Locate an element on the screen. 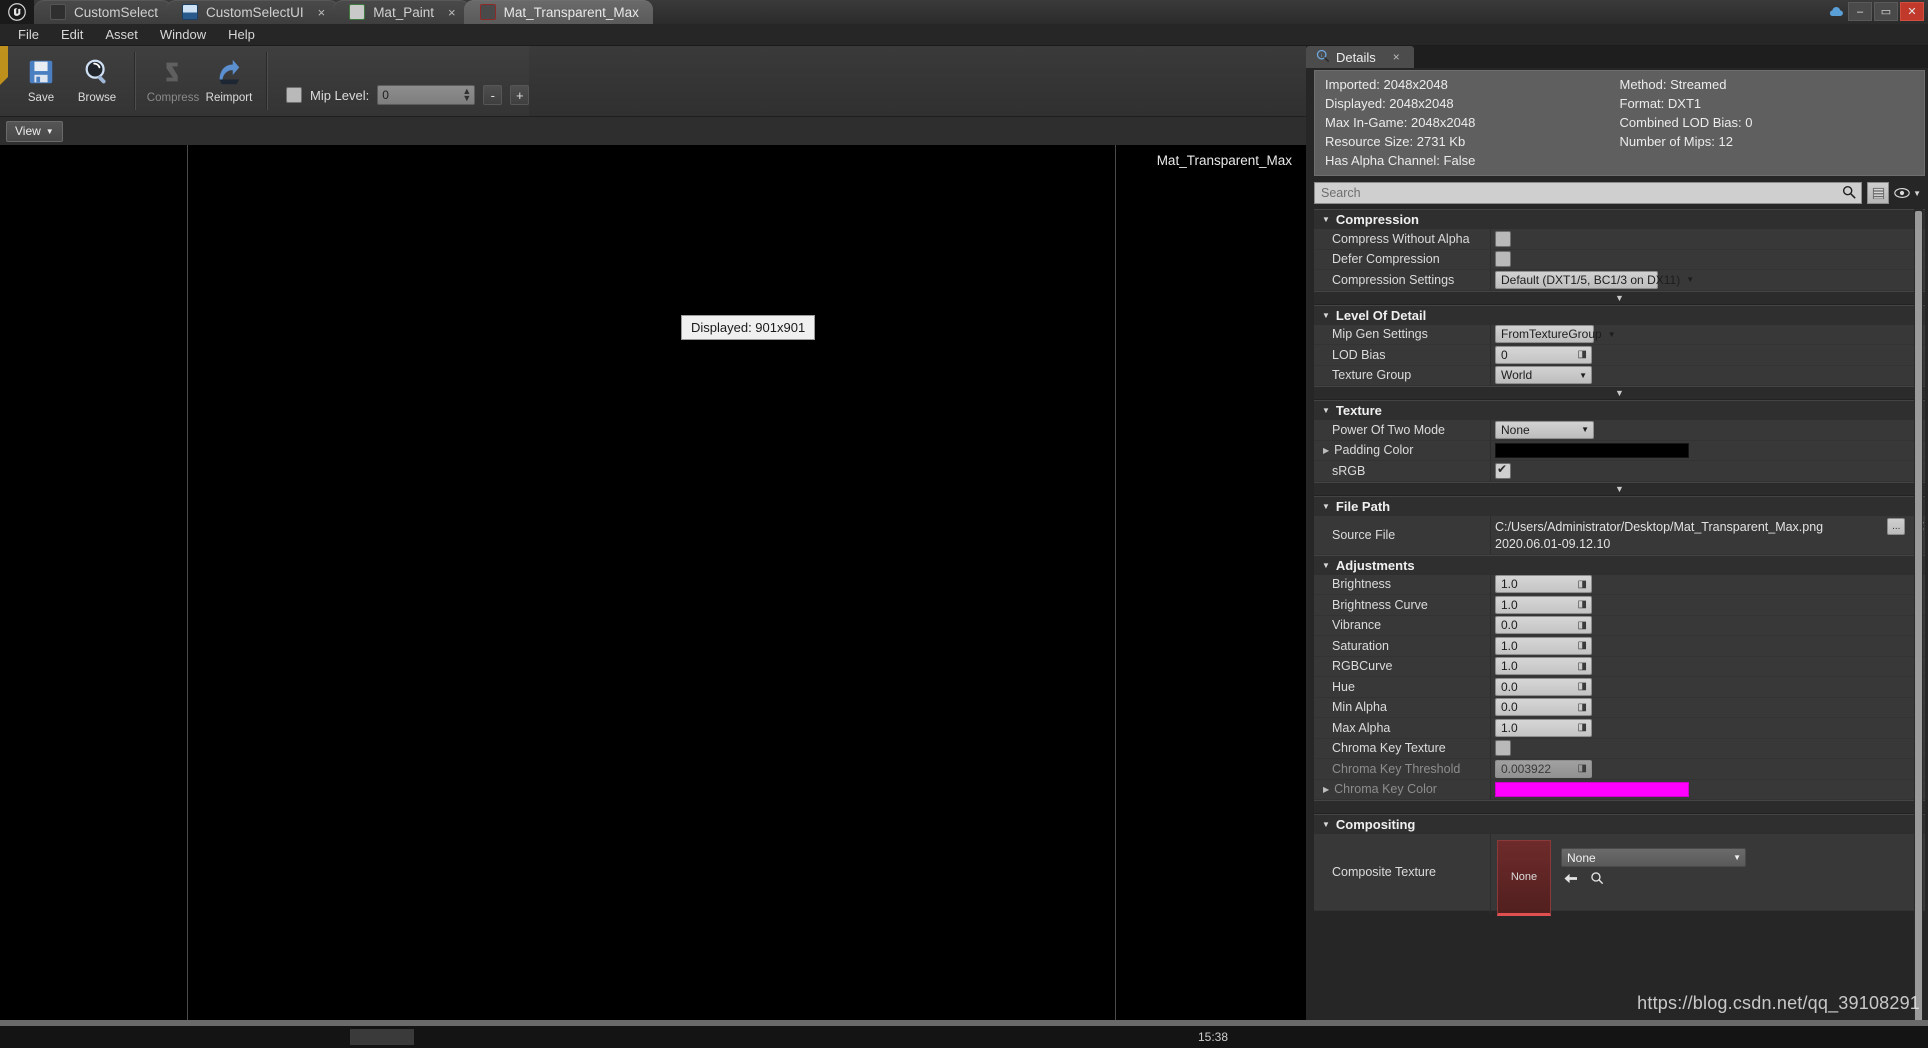 Image resolution: width=1928 pixels, height=1048 pixels. viewport-toolbar: View ▼ is located at coordinates (653, 131).